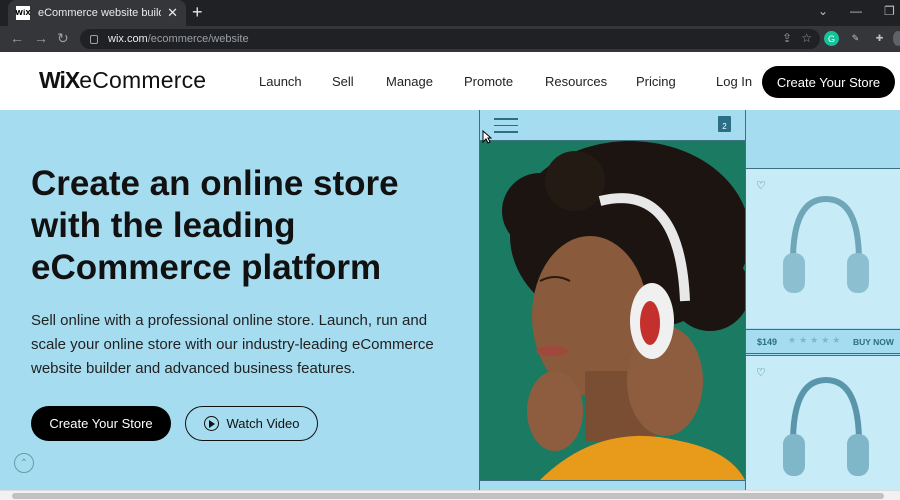 The height and width of the screenshot is (500, 900). What do you see at coordinates (855, 38) in the screenshot?
I see `pen-icon: ✎` at bounding box center [855, 38].